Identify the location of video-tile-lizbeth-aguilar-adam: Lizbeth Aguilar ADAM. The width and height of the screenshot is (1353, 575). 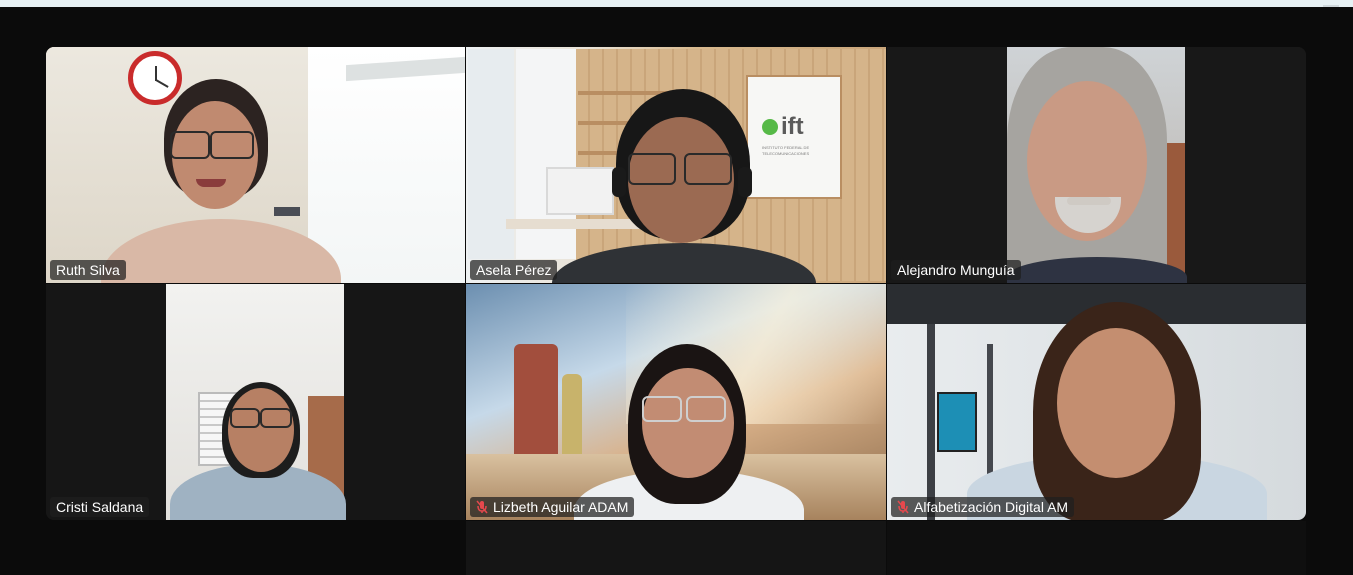
(676, 402).